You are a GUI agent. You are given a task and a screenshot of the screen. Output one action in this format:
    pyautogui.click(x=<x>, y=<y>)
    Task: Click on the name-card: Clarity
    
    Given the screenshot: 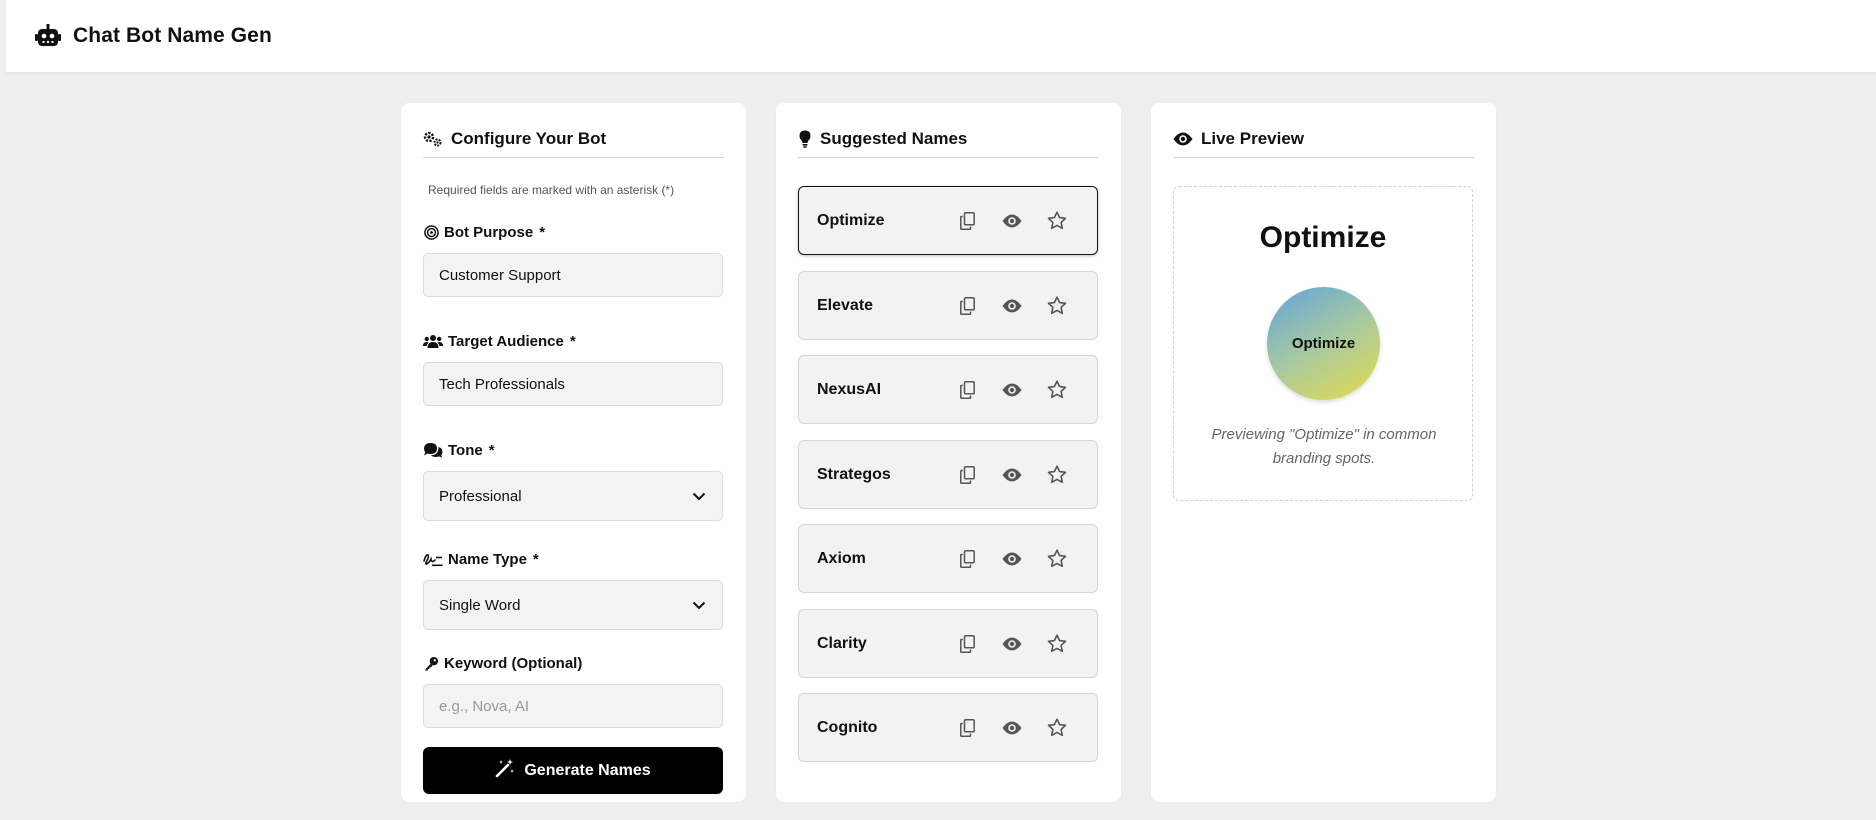 What is the action you would take?
    pyautogui.click(x=948, y=643)
    